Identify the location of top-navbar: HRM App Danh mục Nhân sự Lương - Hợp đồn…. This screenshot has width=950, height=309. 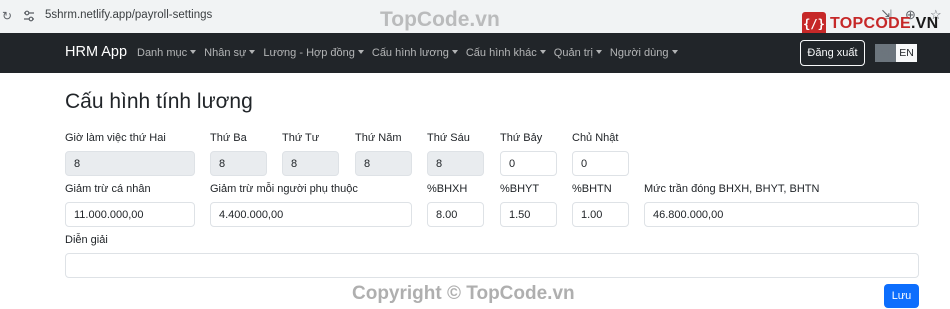
(475, 53).